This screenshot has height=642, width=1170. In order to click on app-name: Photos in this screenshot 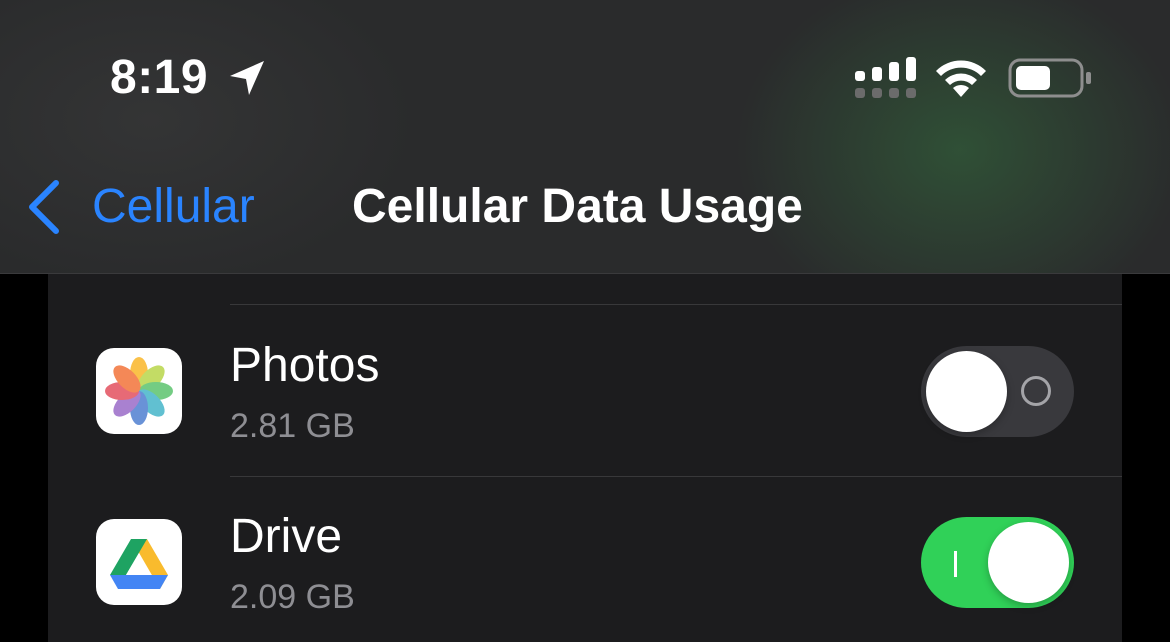, I will do `click(305, 365)`.